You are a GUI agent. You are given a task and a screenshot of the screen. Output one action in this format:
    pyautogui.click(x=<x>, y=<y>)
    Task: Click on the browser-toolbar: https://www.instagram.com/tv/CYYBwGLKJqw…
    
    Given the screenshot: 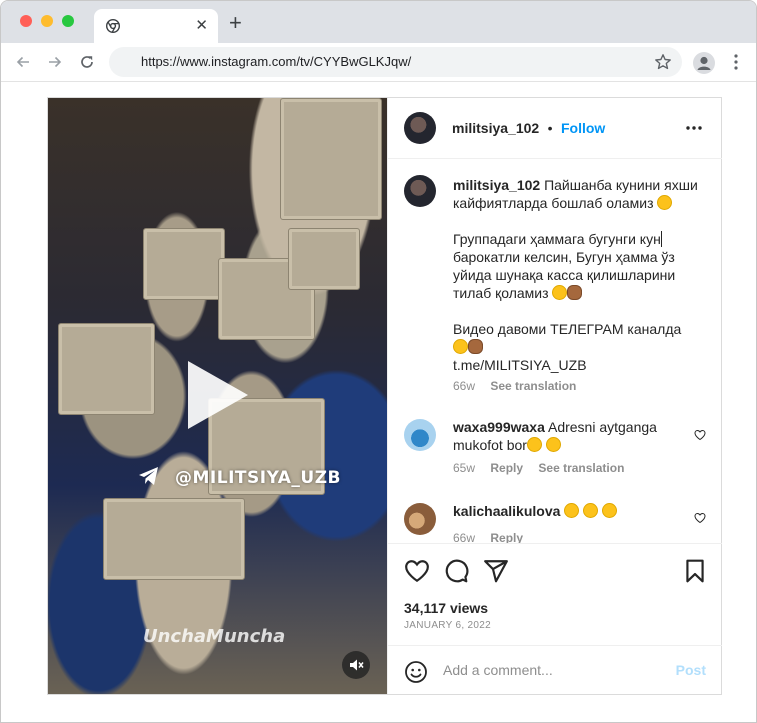 What is the action you would take?
    pyautogui.click(x=378, y=62)
    